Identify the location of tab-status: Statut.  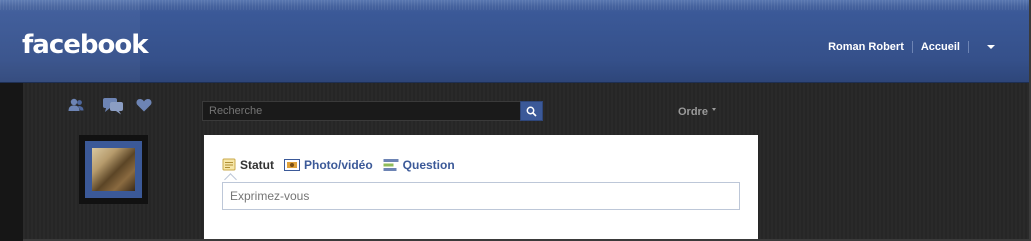
(248, 165).